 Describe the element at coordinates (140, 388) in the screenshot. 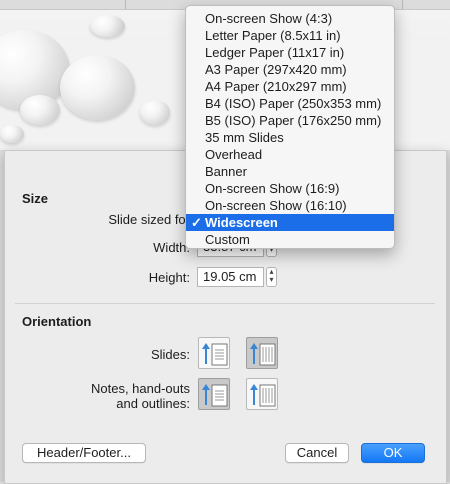

I see `notes-label-line1: Notes, hand-outs` at that location.